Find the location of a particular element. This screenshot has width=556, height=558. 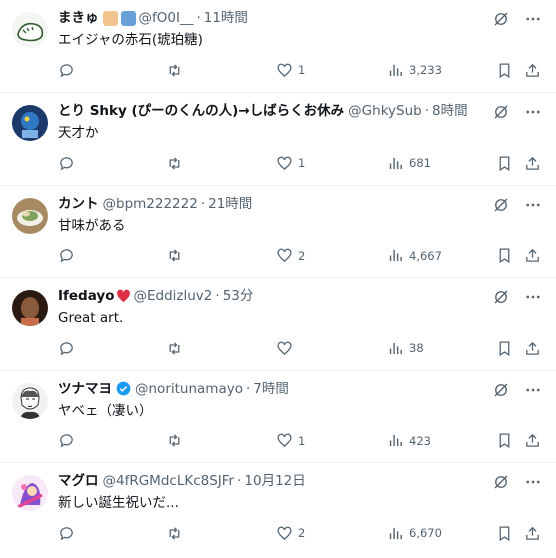

user-handle: @GhkySub is located at coordinates (385, 111).